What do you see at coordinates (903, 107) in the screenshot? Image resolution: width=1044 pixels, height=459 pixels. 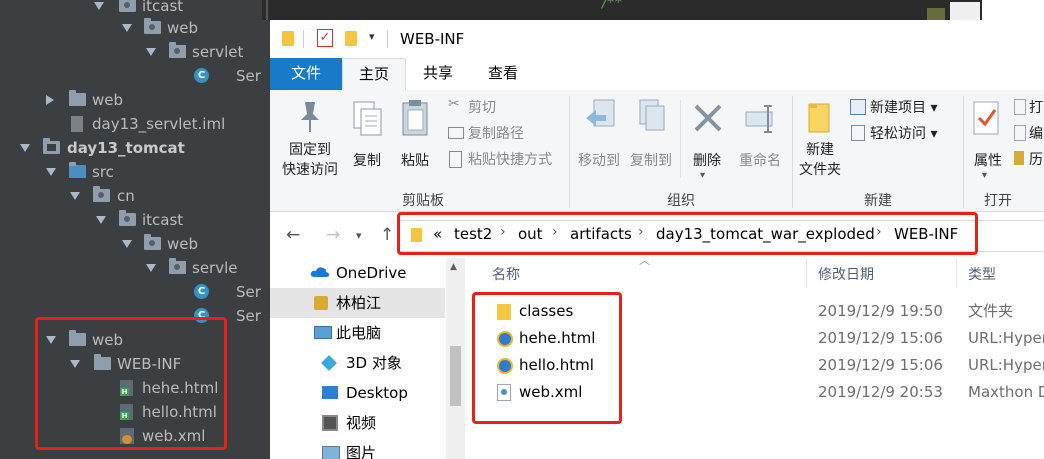 I see `new-item-button: 新建项目 ▾` at bounding box center [903, 107].